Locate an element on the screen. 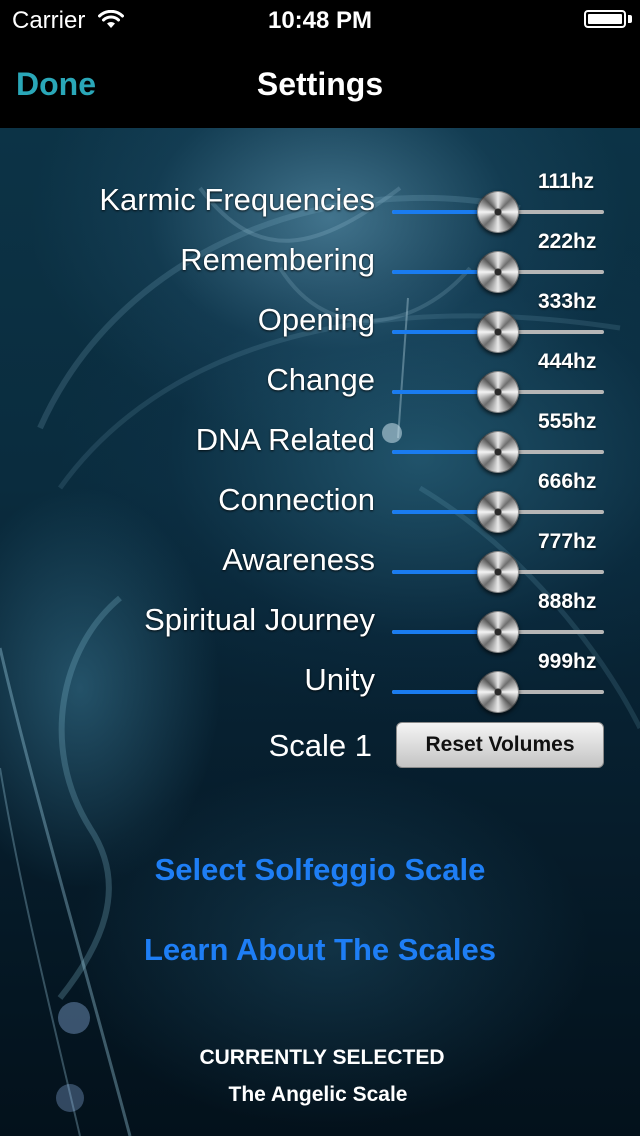  frequency-hz-value: 666hz is located at coordinates (567, 481).